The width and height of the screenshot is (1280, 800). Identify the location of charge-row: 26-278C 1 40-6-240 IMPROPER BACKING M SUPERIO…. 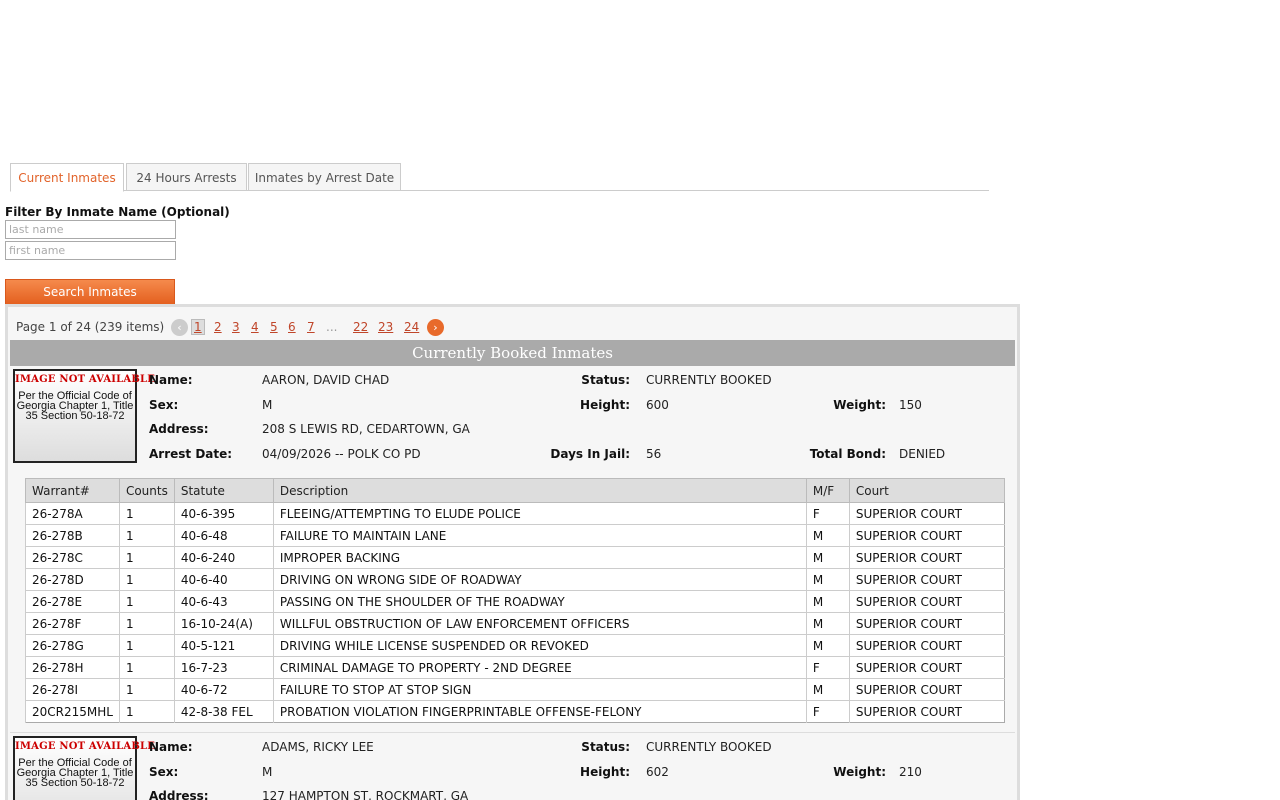
(515, 557).